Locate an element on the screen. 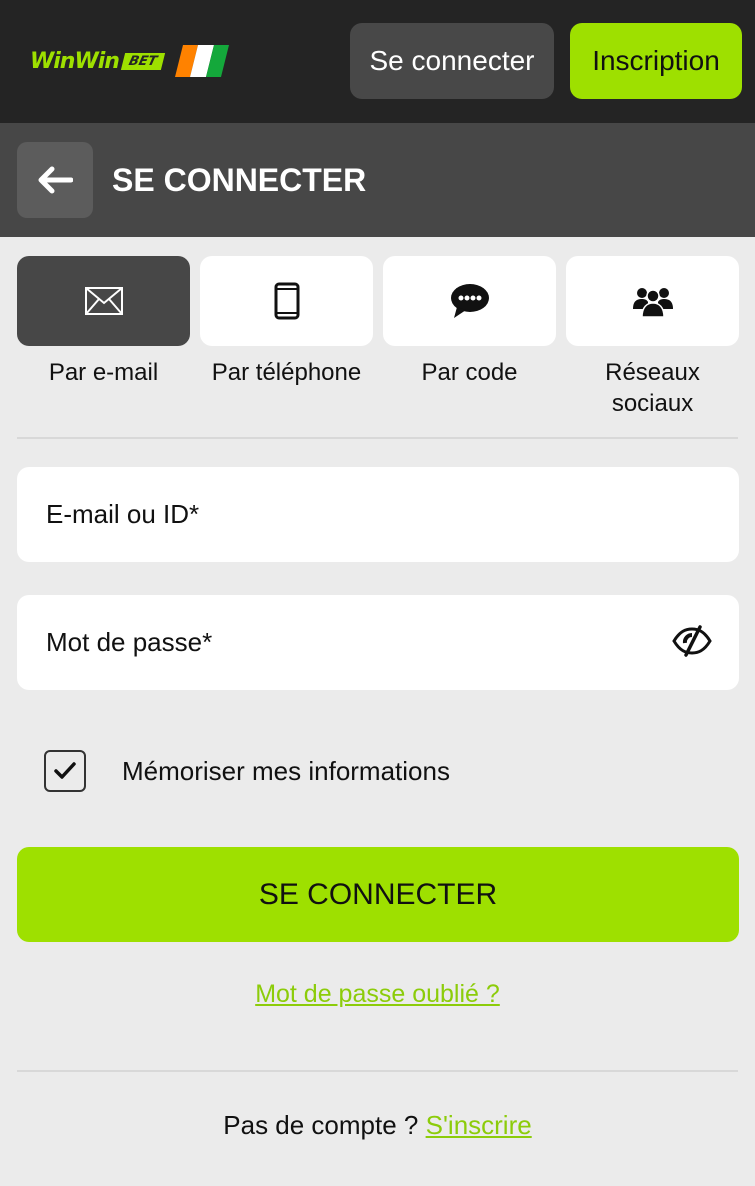 The width and height of the screenshot is (755, 1186). chat-bubble-icon is located at coordinates (469, 301).